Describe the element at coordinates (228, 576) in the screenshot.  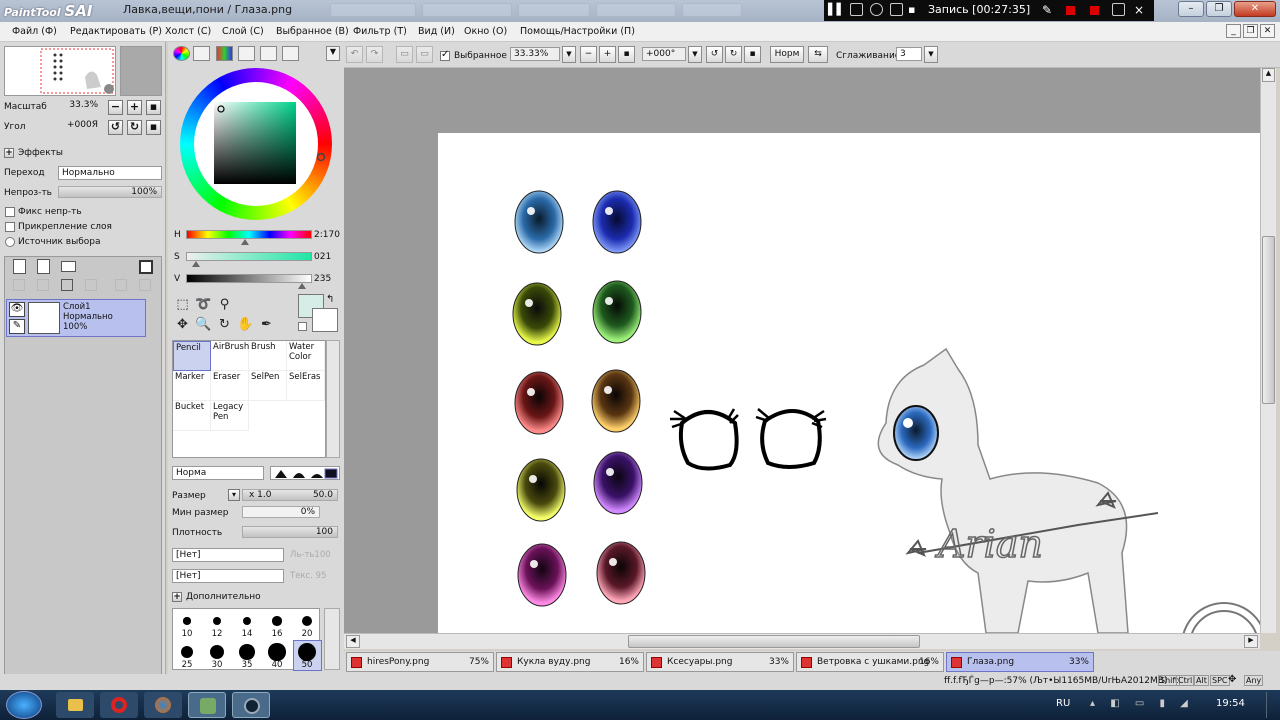
I see `texture-select-2: [Нет]` at that location.